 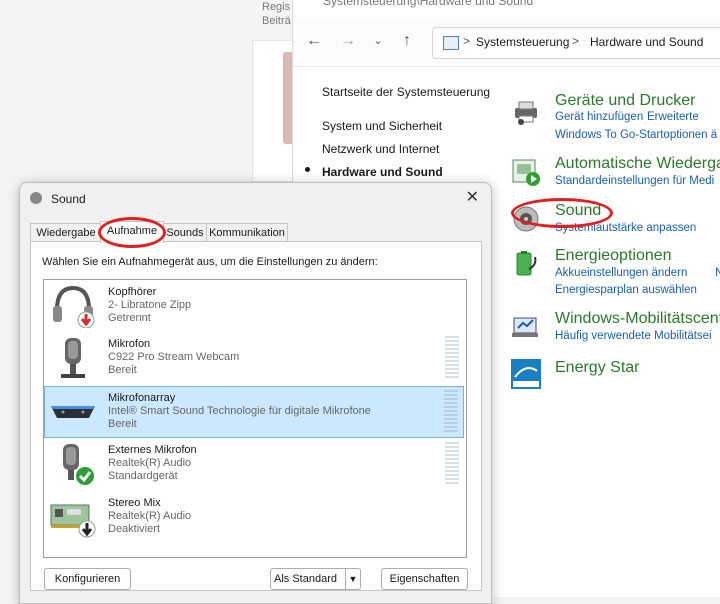 I want to click on sound-dialog-icon, so click(x=36, y=198).